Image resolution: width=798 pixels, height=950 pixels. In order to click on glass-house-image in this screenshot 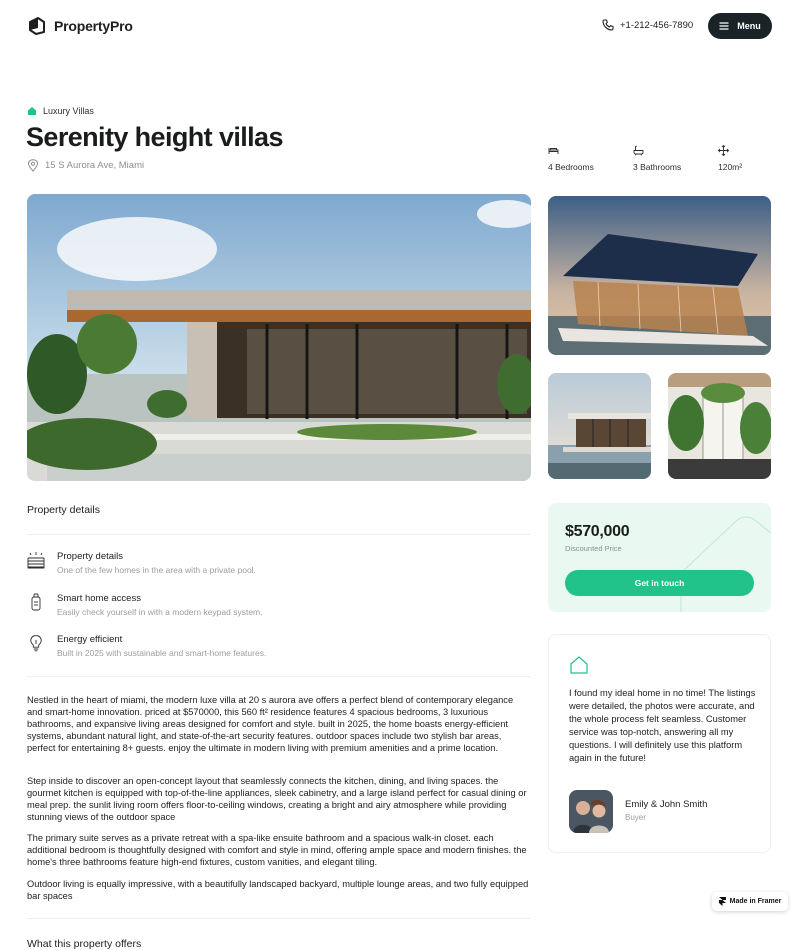, I will do `click(659, 275)`.